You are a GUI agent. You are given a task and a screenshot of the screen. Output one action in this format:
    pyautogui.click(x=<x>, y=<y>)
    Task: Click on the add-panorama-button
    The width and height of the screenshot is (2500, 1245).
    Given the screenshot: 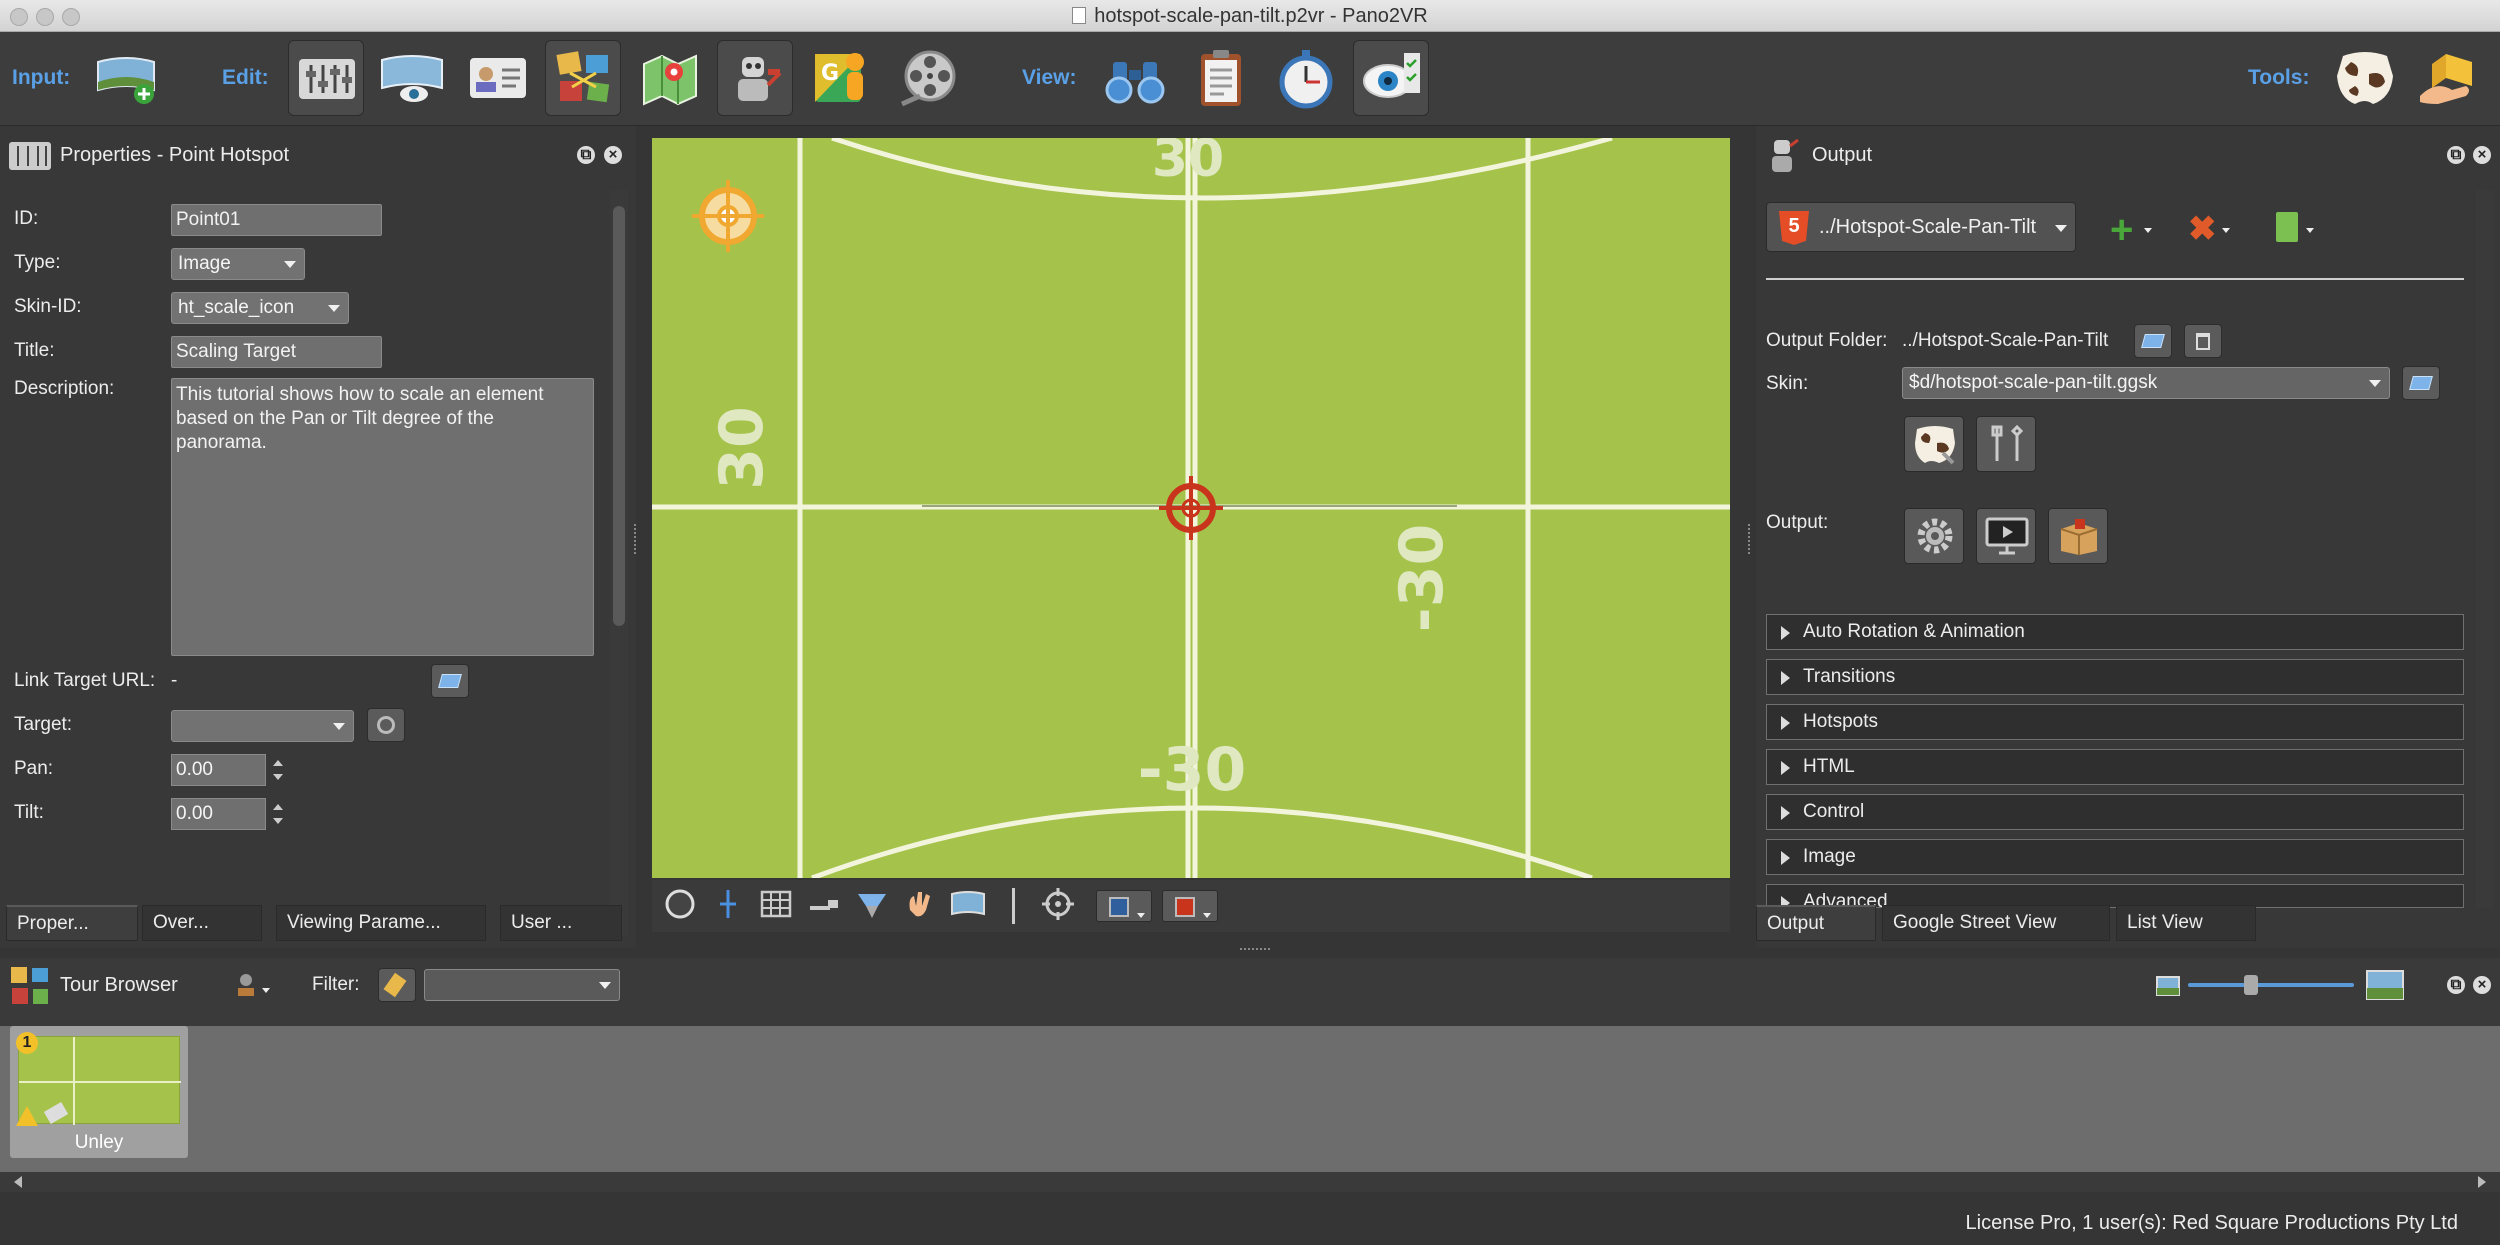 What is the action you would take?
    pyautogui.click(x=126, y=78)
    